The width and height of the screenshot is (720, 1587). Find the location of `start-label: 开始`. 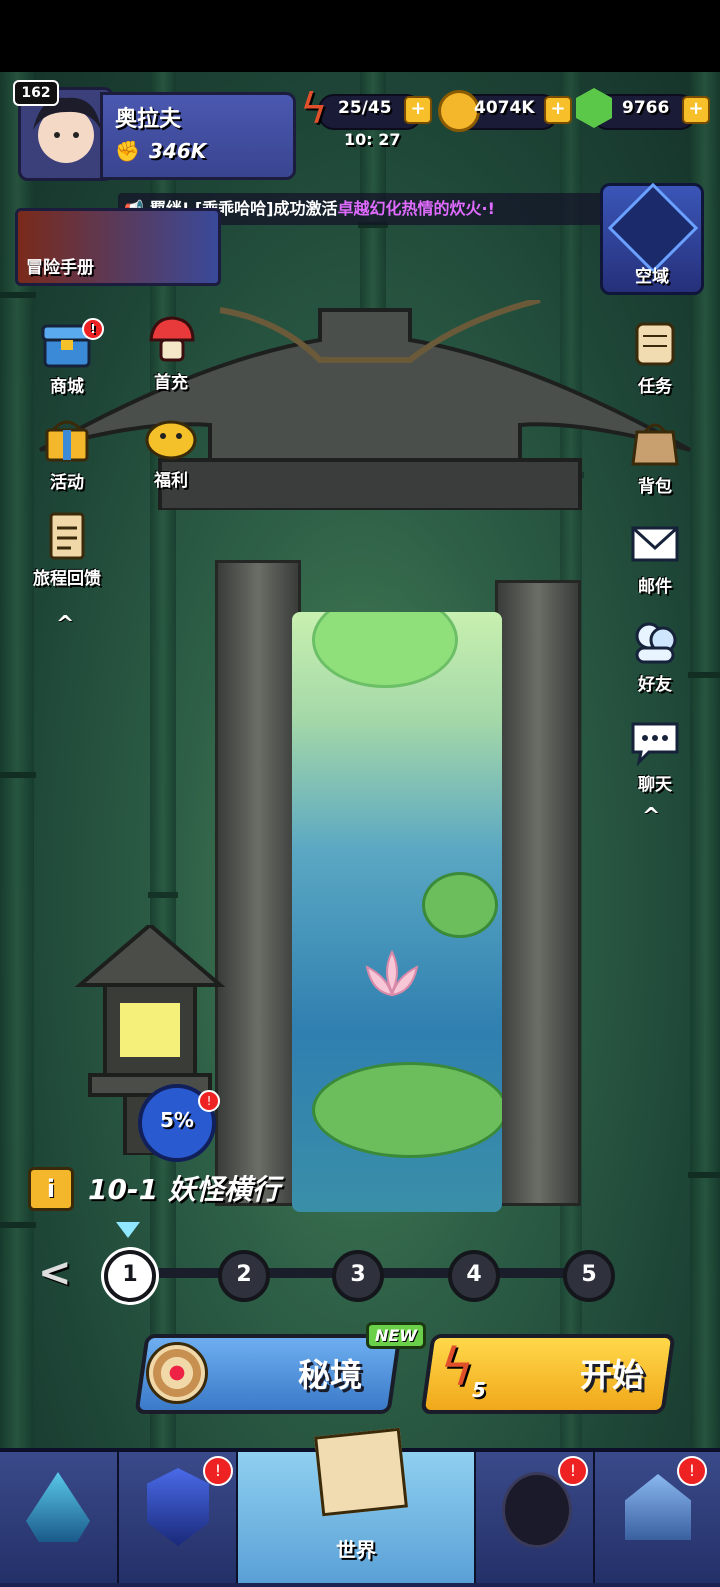

start-label: 开始 is located at coordinates (612, 1375).